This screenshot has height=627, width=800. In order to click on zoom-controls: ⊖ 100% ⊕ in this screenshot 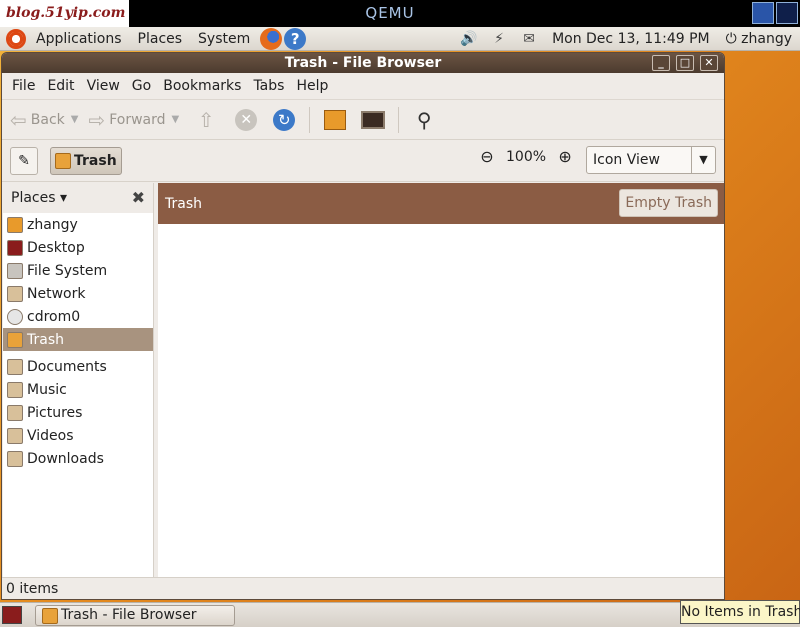, I will do `click(526, 156)`.